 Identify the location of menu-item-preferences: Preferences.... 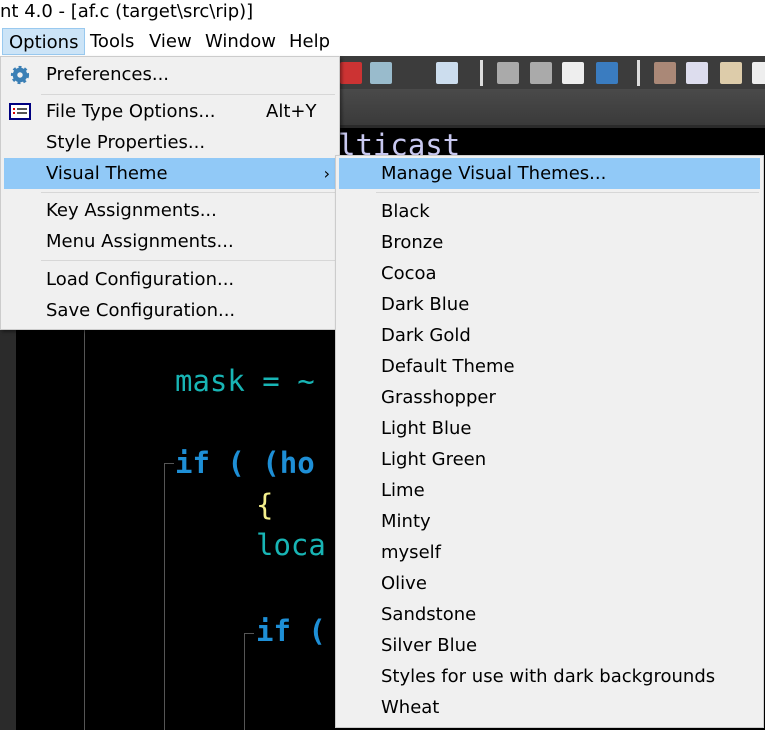
(170, 74).